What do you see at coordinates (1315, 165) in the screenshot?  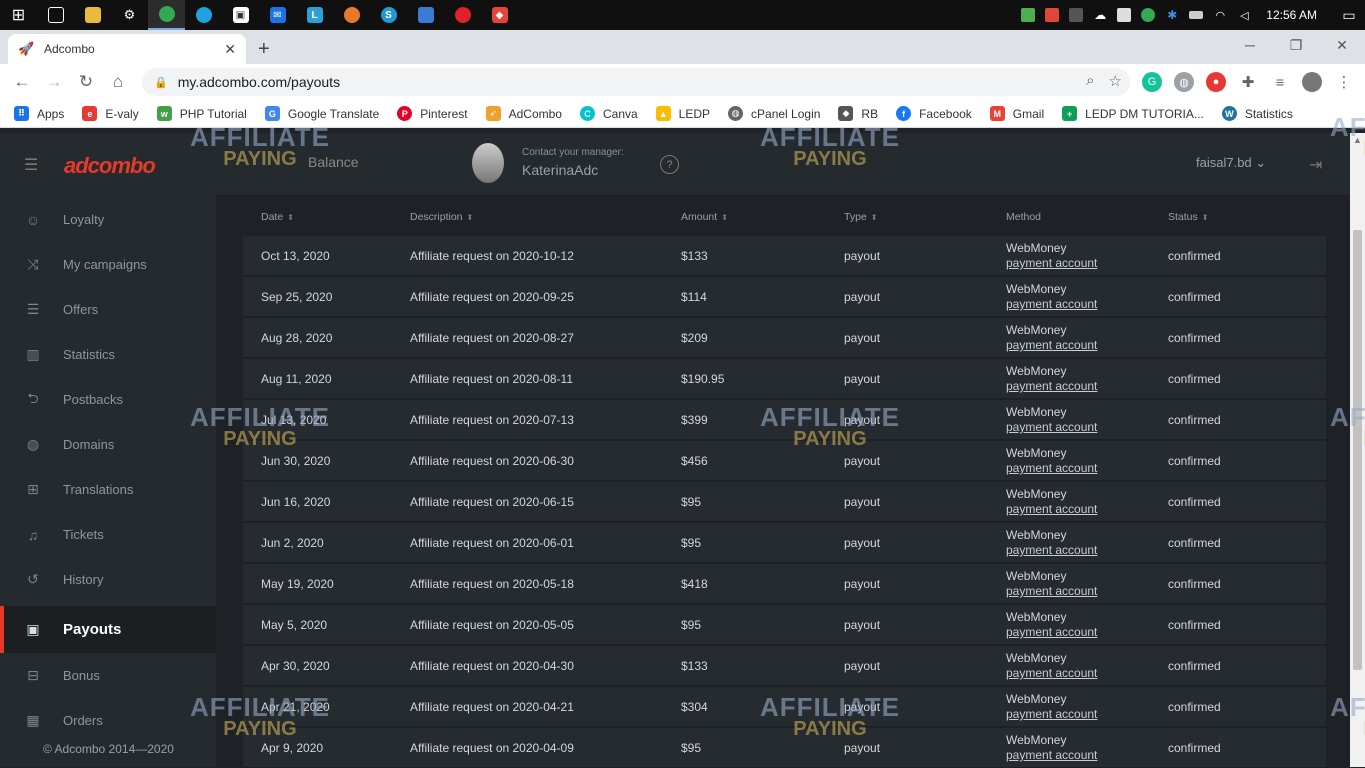 I see `logout-icon: ⇥` at bounding box center [1315, 165].